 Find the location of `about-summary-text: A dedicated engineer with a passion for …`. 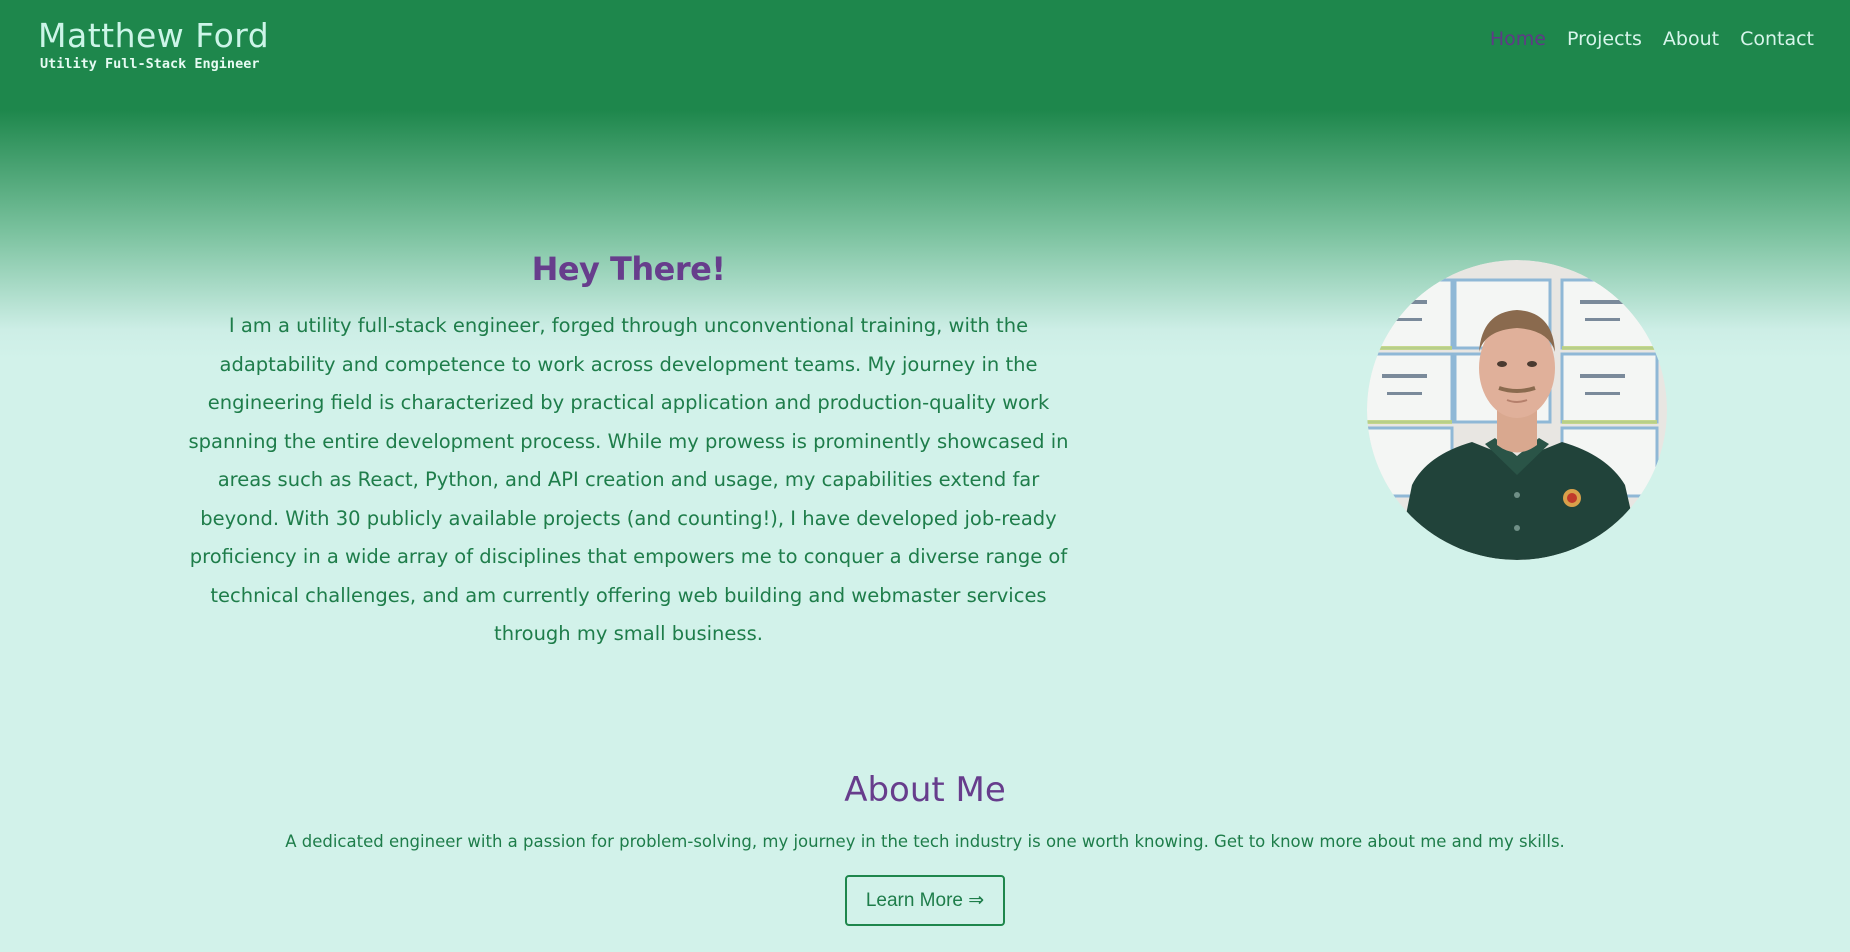

about-summary-text: A dedicated engineer with a passion for … is located at coordinates (925, 841).